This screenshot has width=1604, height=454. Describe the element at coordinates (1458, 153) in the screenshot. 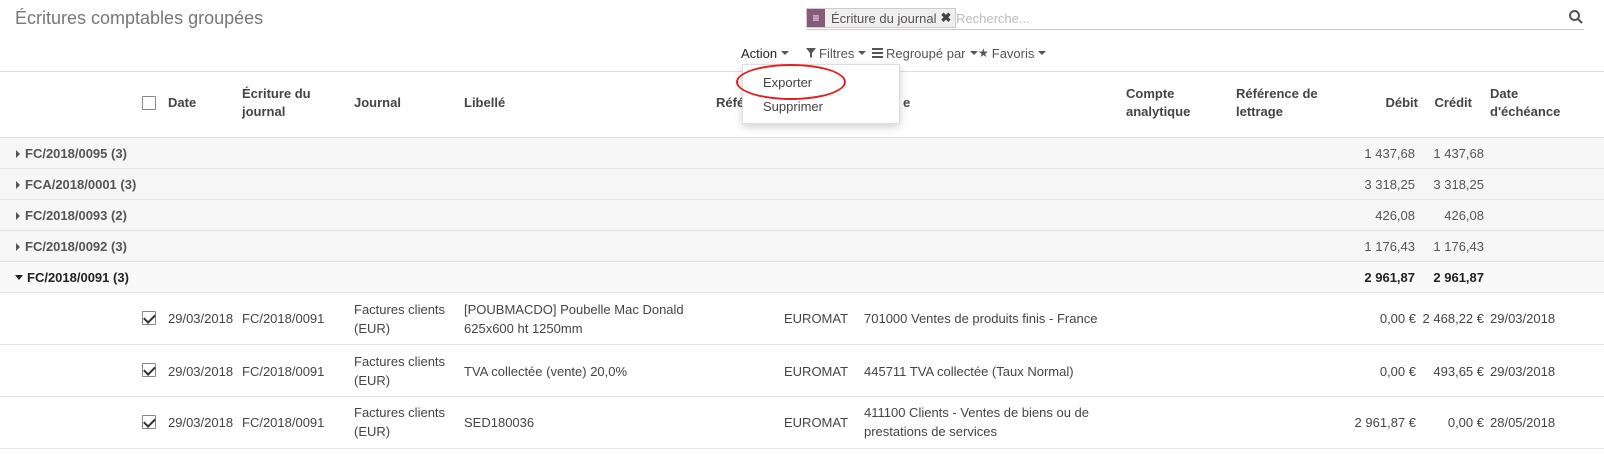

I see `group-credit: 1 437,68` at that location.